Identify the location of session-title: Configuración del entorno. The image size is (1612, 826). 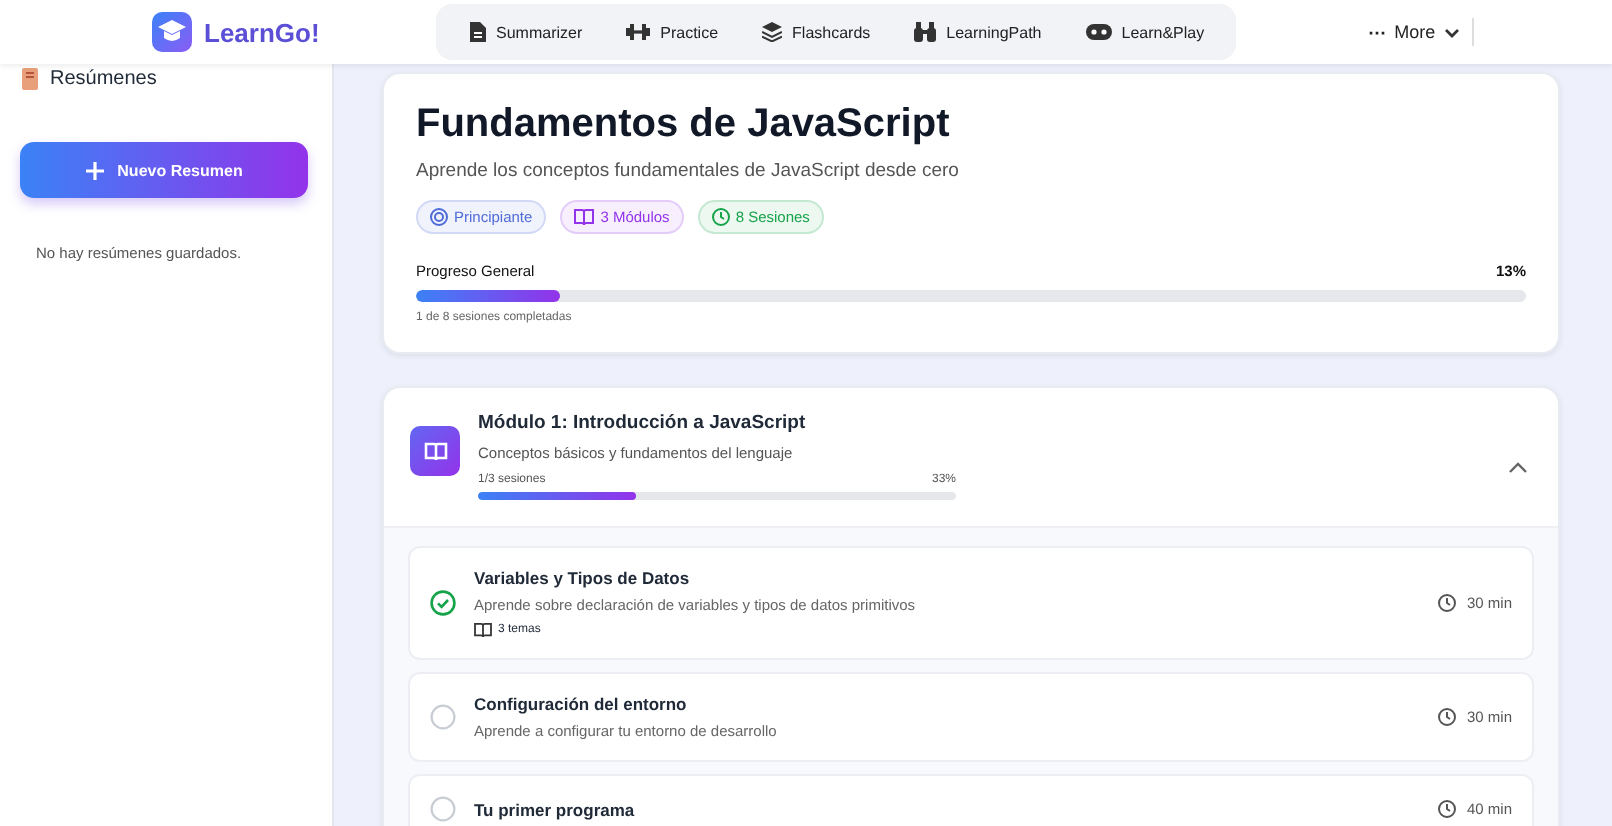
(581, 704).